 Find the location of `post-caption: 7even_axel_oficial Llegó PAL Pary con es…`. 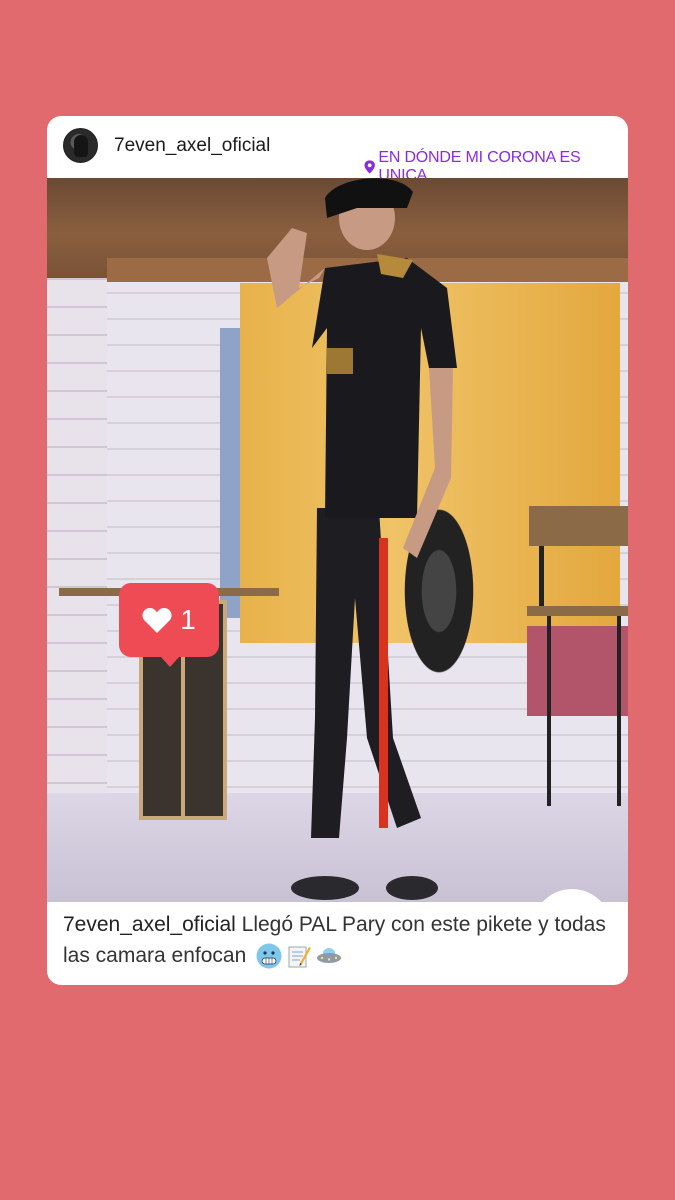

post-caption: 7even_axel_oficial Llegó PAL Pary con es… is located at coordinates (339, 940).